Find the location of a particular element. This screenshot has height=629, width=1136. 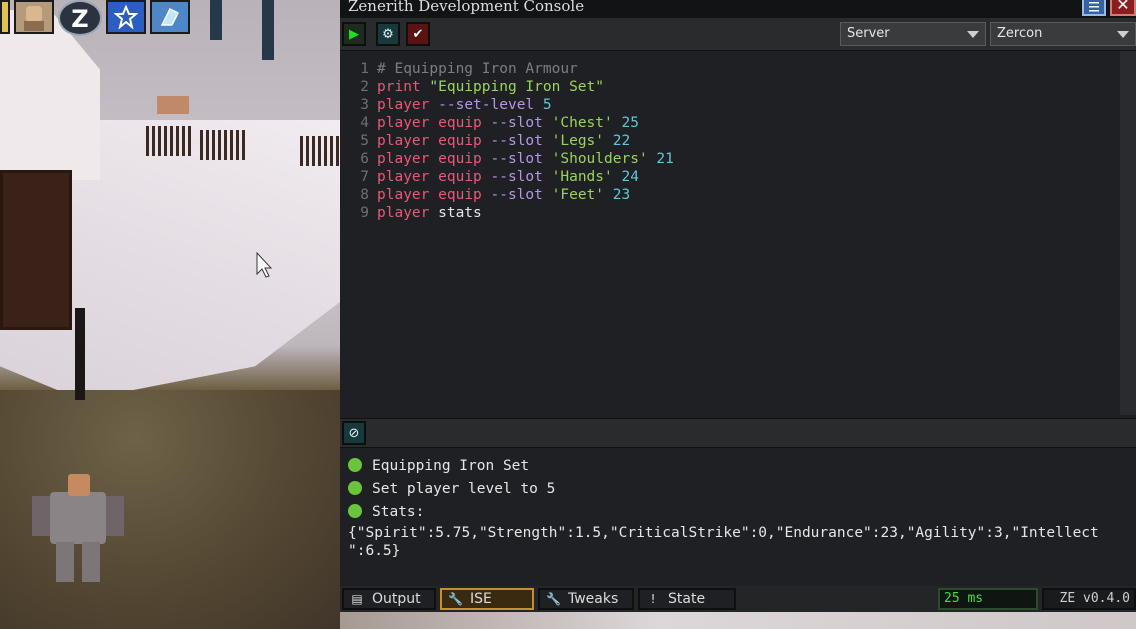

output-text: Stats: is located at coordinates (398, 512).